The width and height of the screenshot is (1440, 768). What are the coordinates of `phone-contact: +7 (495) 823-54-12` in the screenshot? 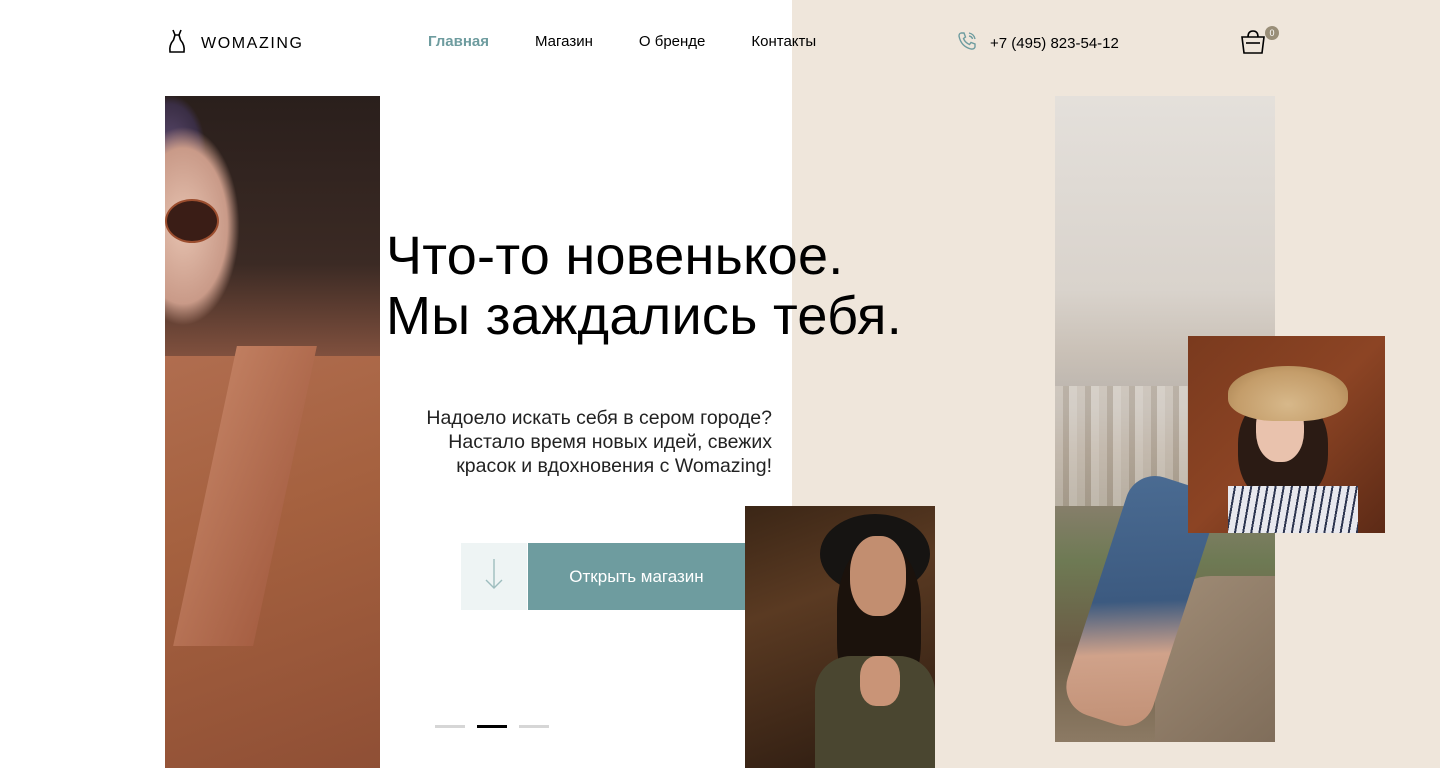 It's located at (1037, 43).